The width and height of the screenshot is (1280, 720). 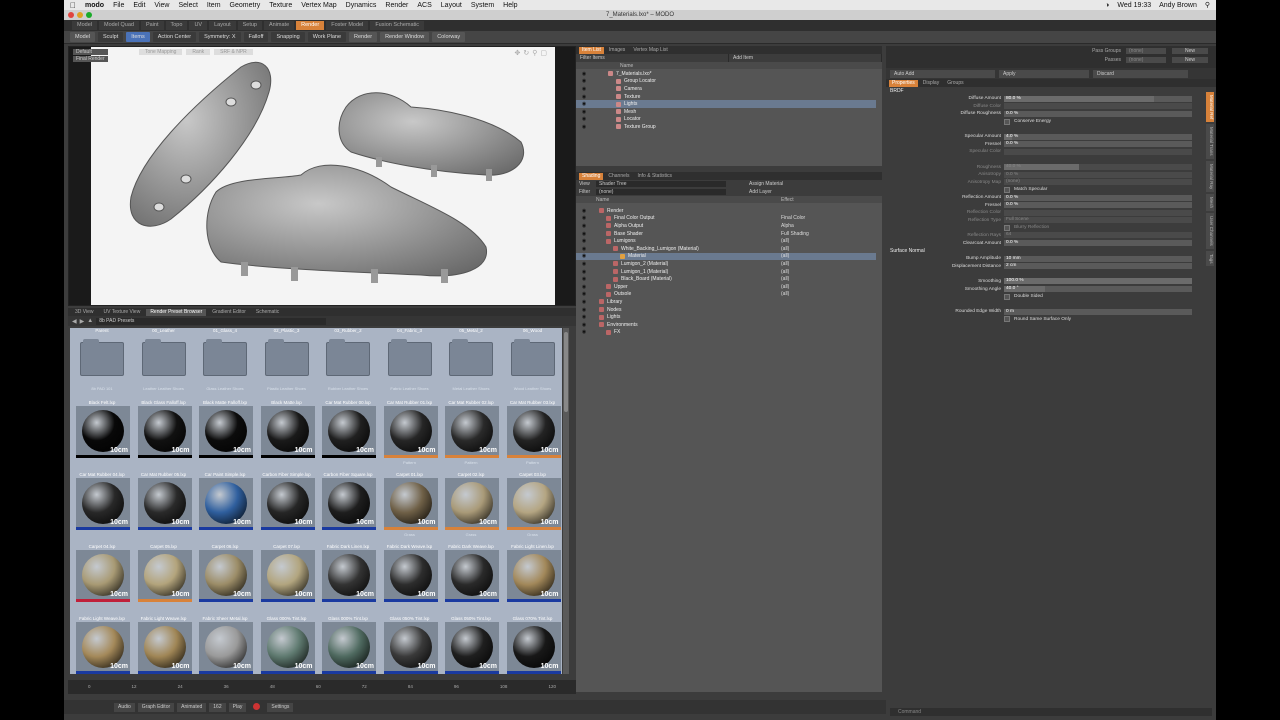 I want to click on preset-item: 10cm Car Mat Rubber 03.lxp Pattern, so click(x=533, y=435).